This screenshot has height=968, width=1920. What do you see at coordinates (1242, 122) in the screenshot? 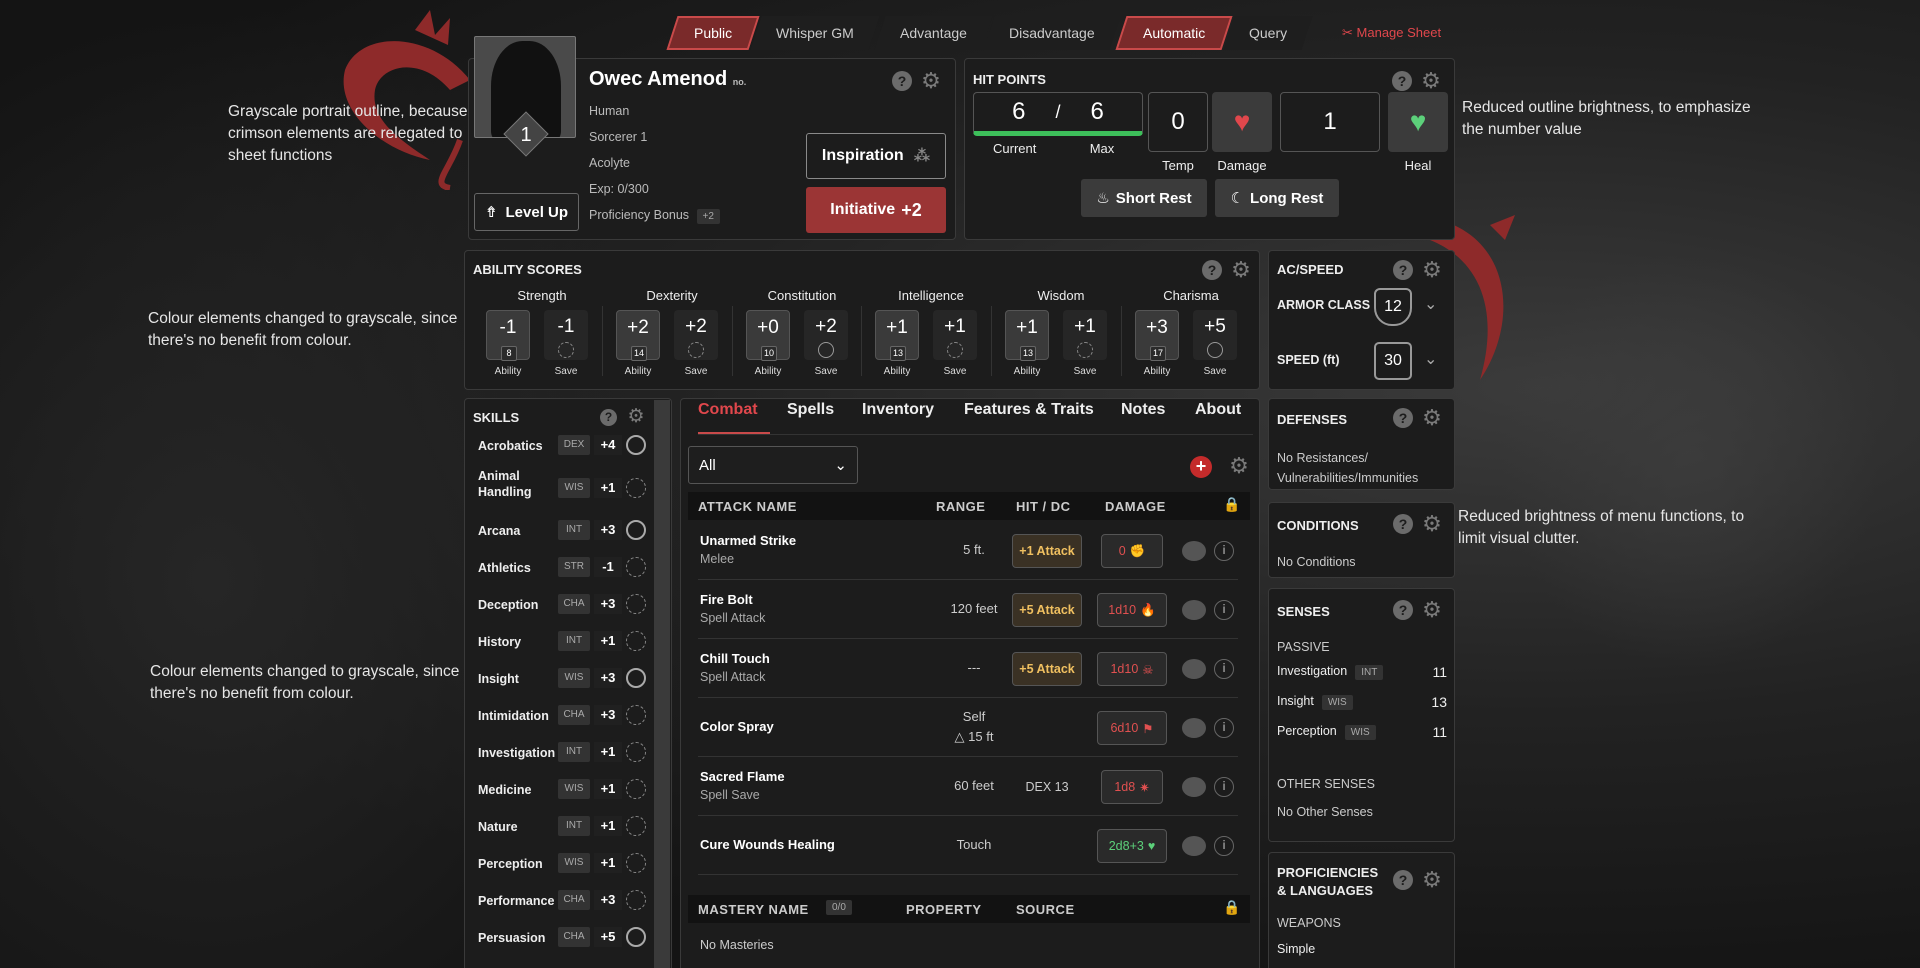
I see `damage-button: ♥` at bounding box center [1242, 122].